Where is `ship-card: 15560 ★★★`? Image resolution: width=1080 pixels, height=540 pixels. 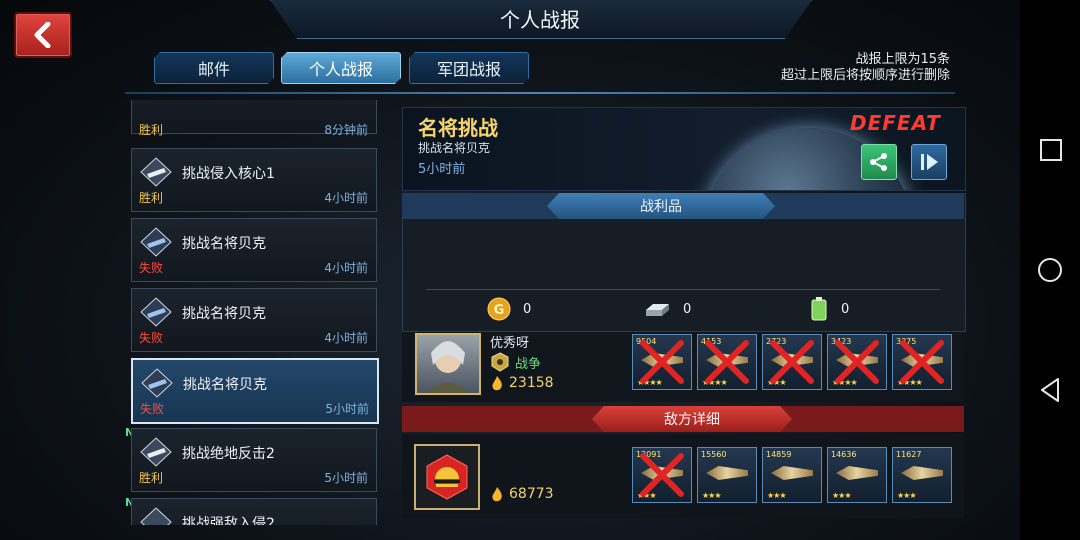 ship-card: 15560 ★★★ is located at coordinates (727, 475).